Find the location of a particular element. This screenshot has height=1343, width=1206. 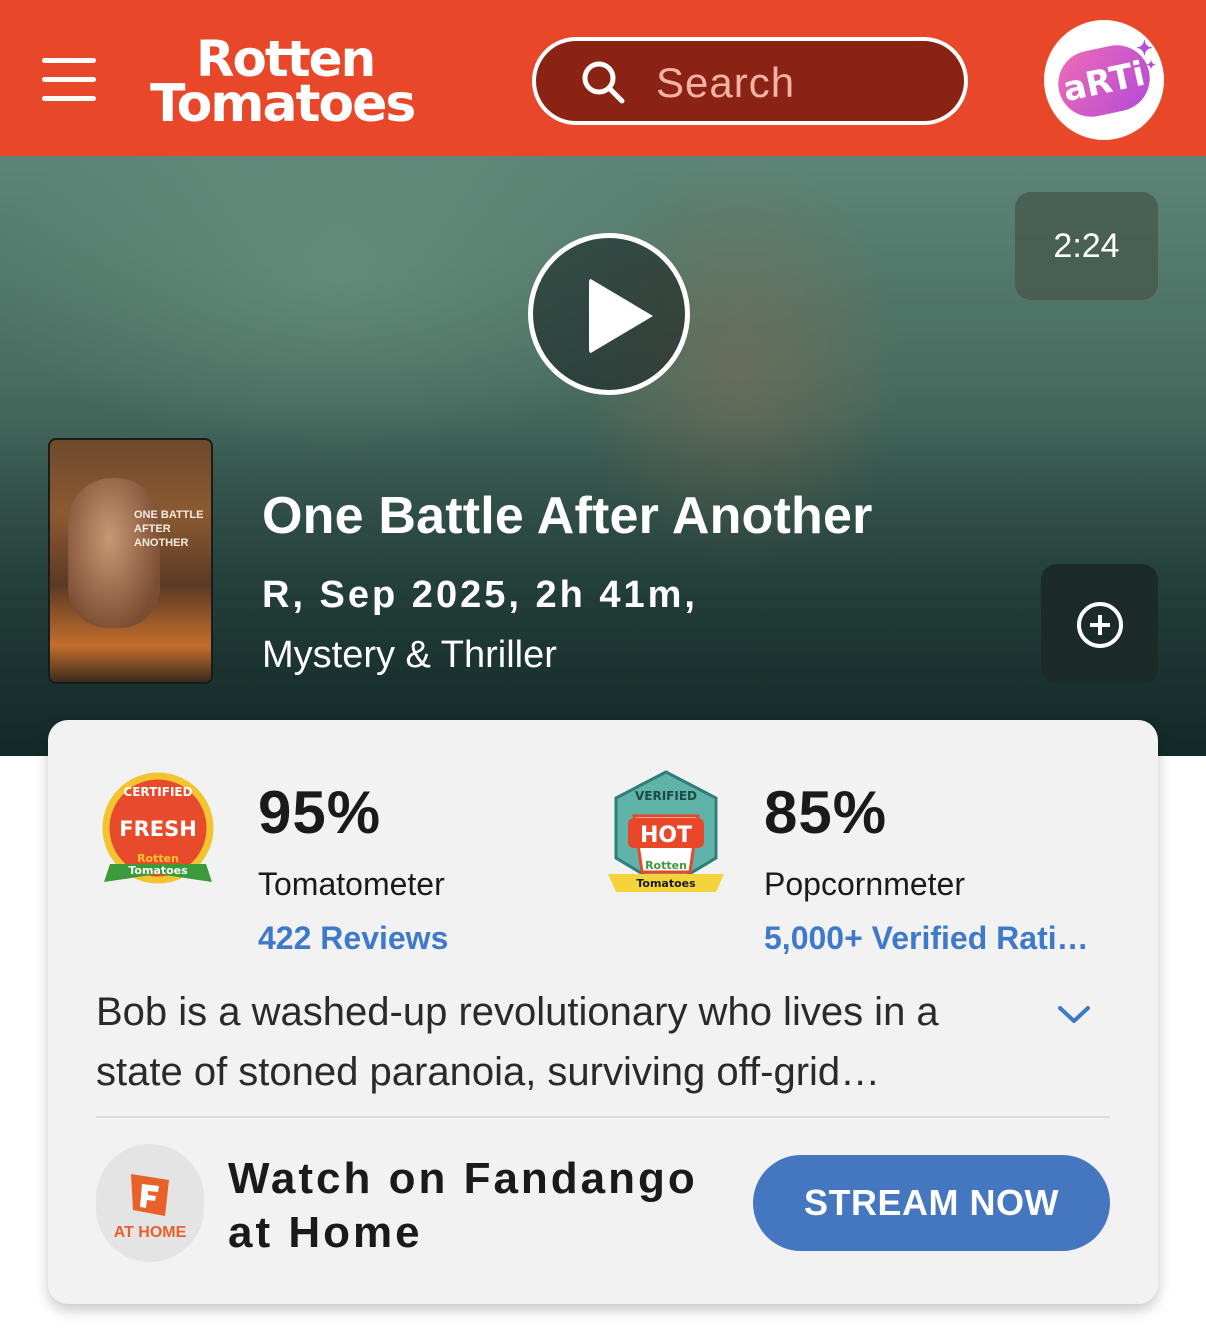

chevron-down-icon is located at coordinates (1074, 1014).